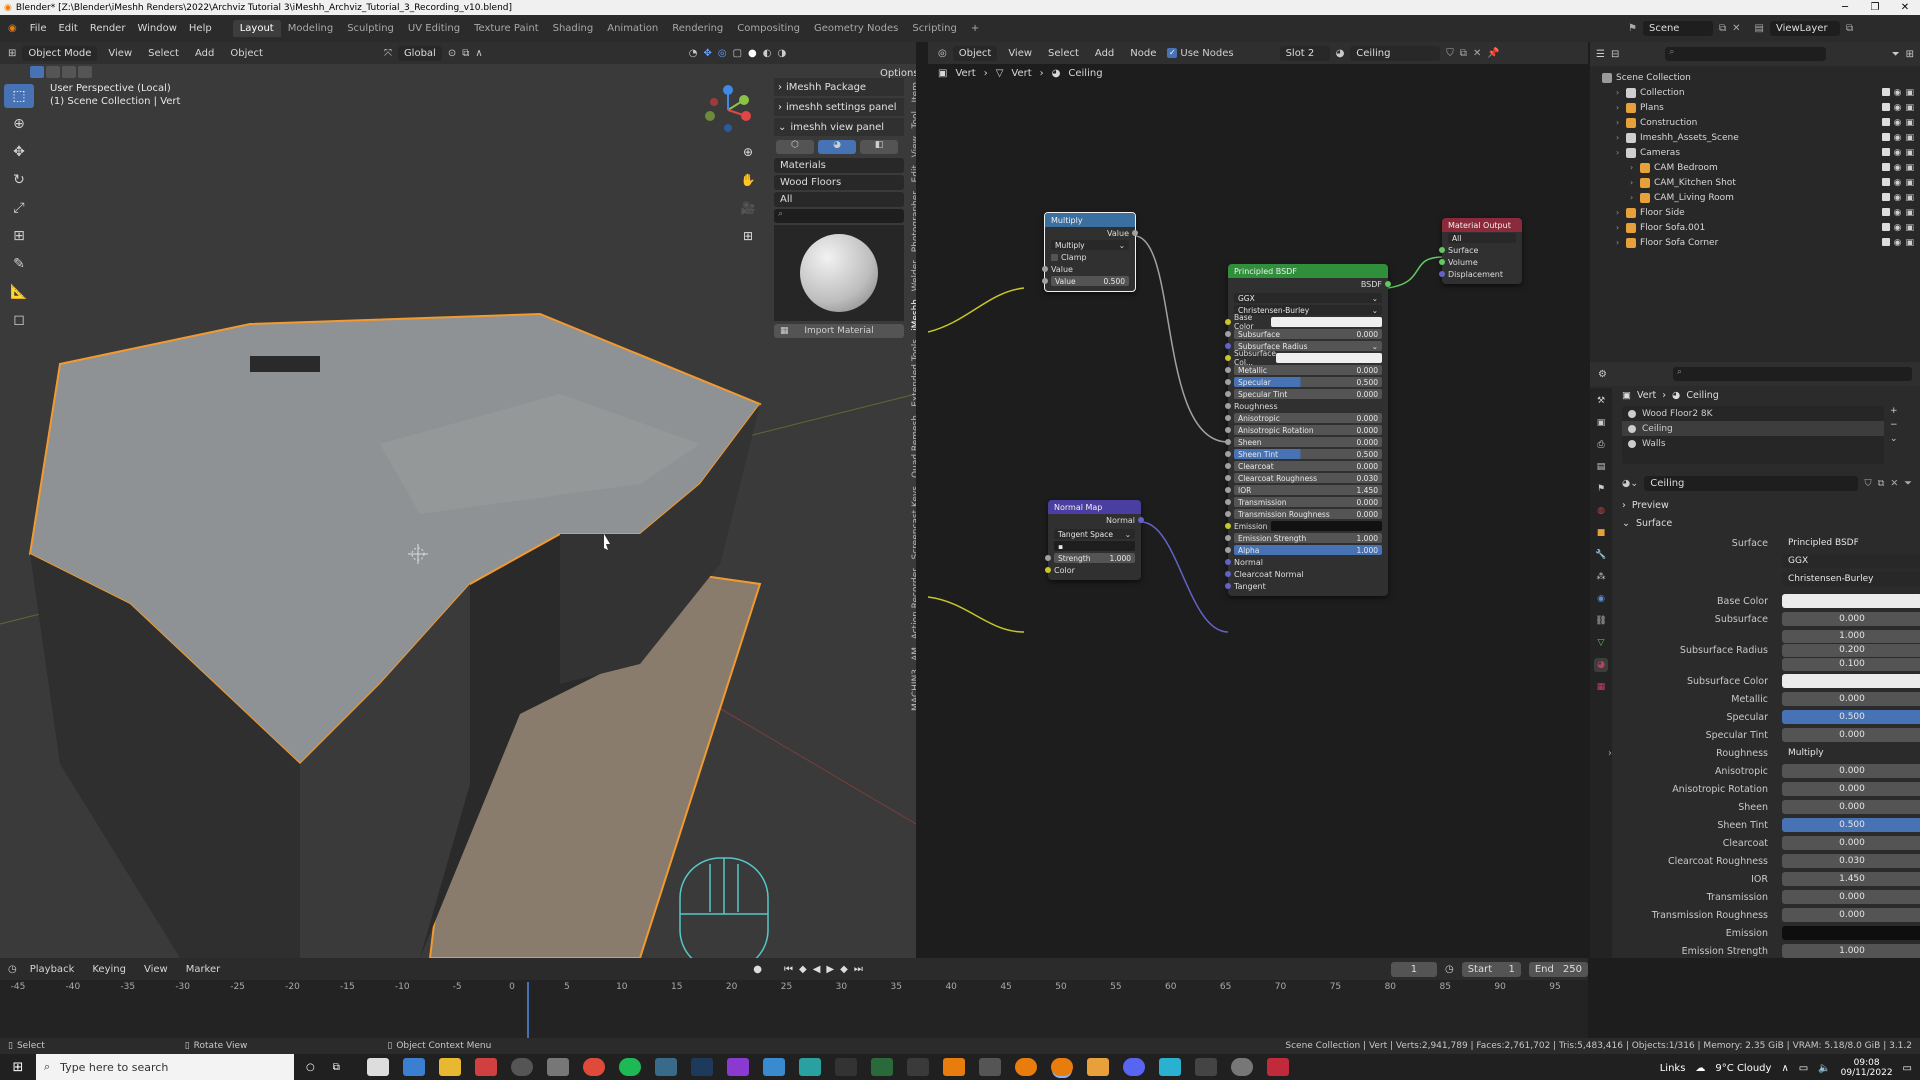 The image size is (1920, 1080). I want to click on add-cube-tool-icon: ◻, so click(19, 320).